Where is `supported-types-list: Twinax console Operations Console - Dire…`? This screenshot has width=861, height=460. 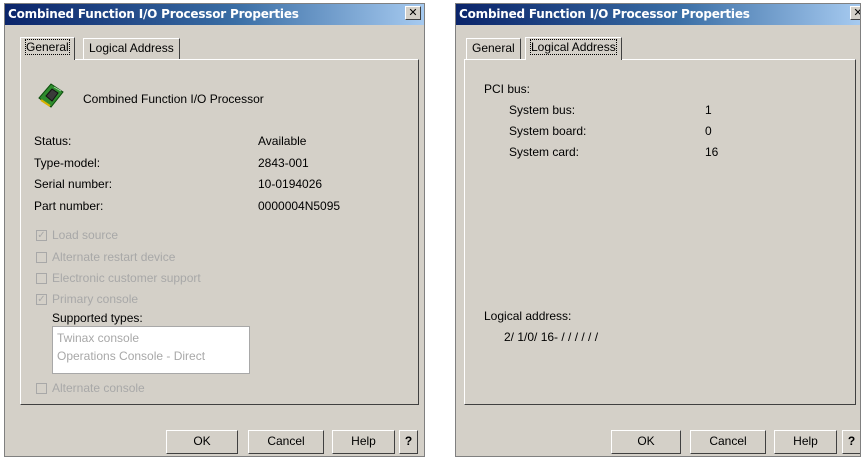
supported-types-list: Twinax console Operations Console - Dire… is located at coordinates (151, 350).